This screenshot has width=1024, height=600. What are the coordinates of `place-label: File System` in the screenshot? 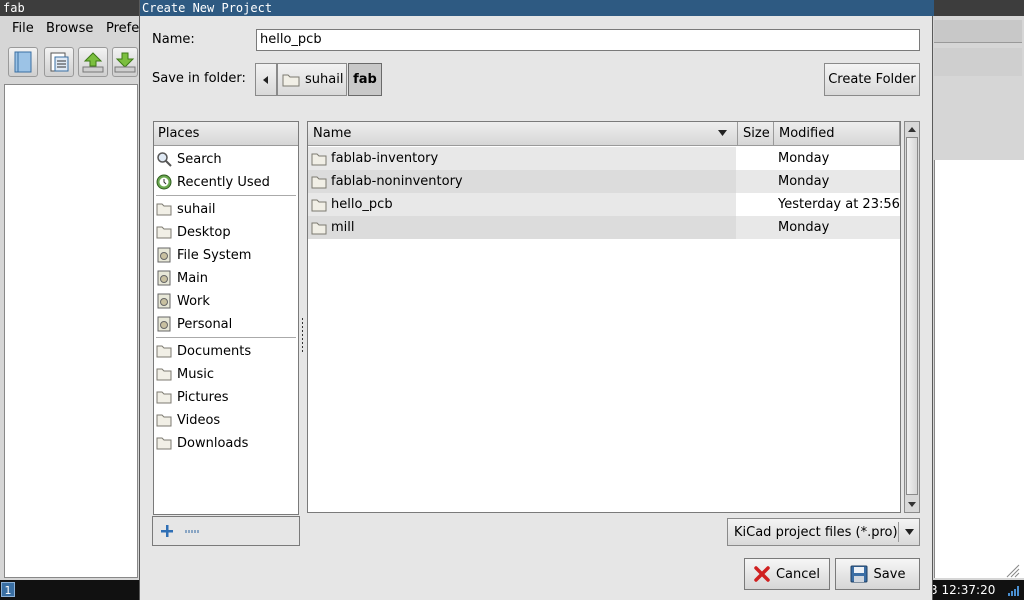 It's located at (214, 255).